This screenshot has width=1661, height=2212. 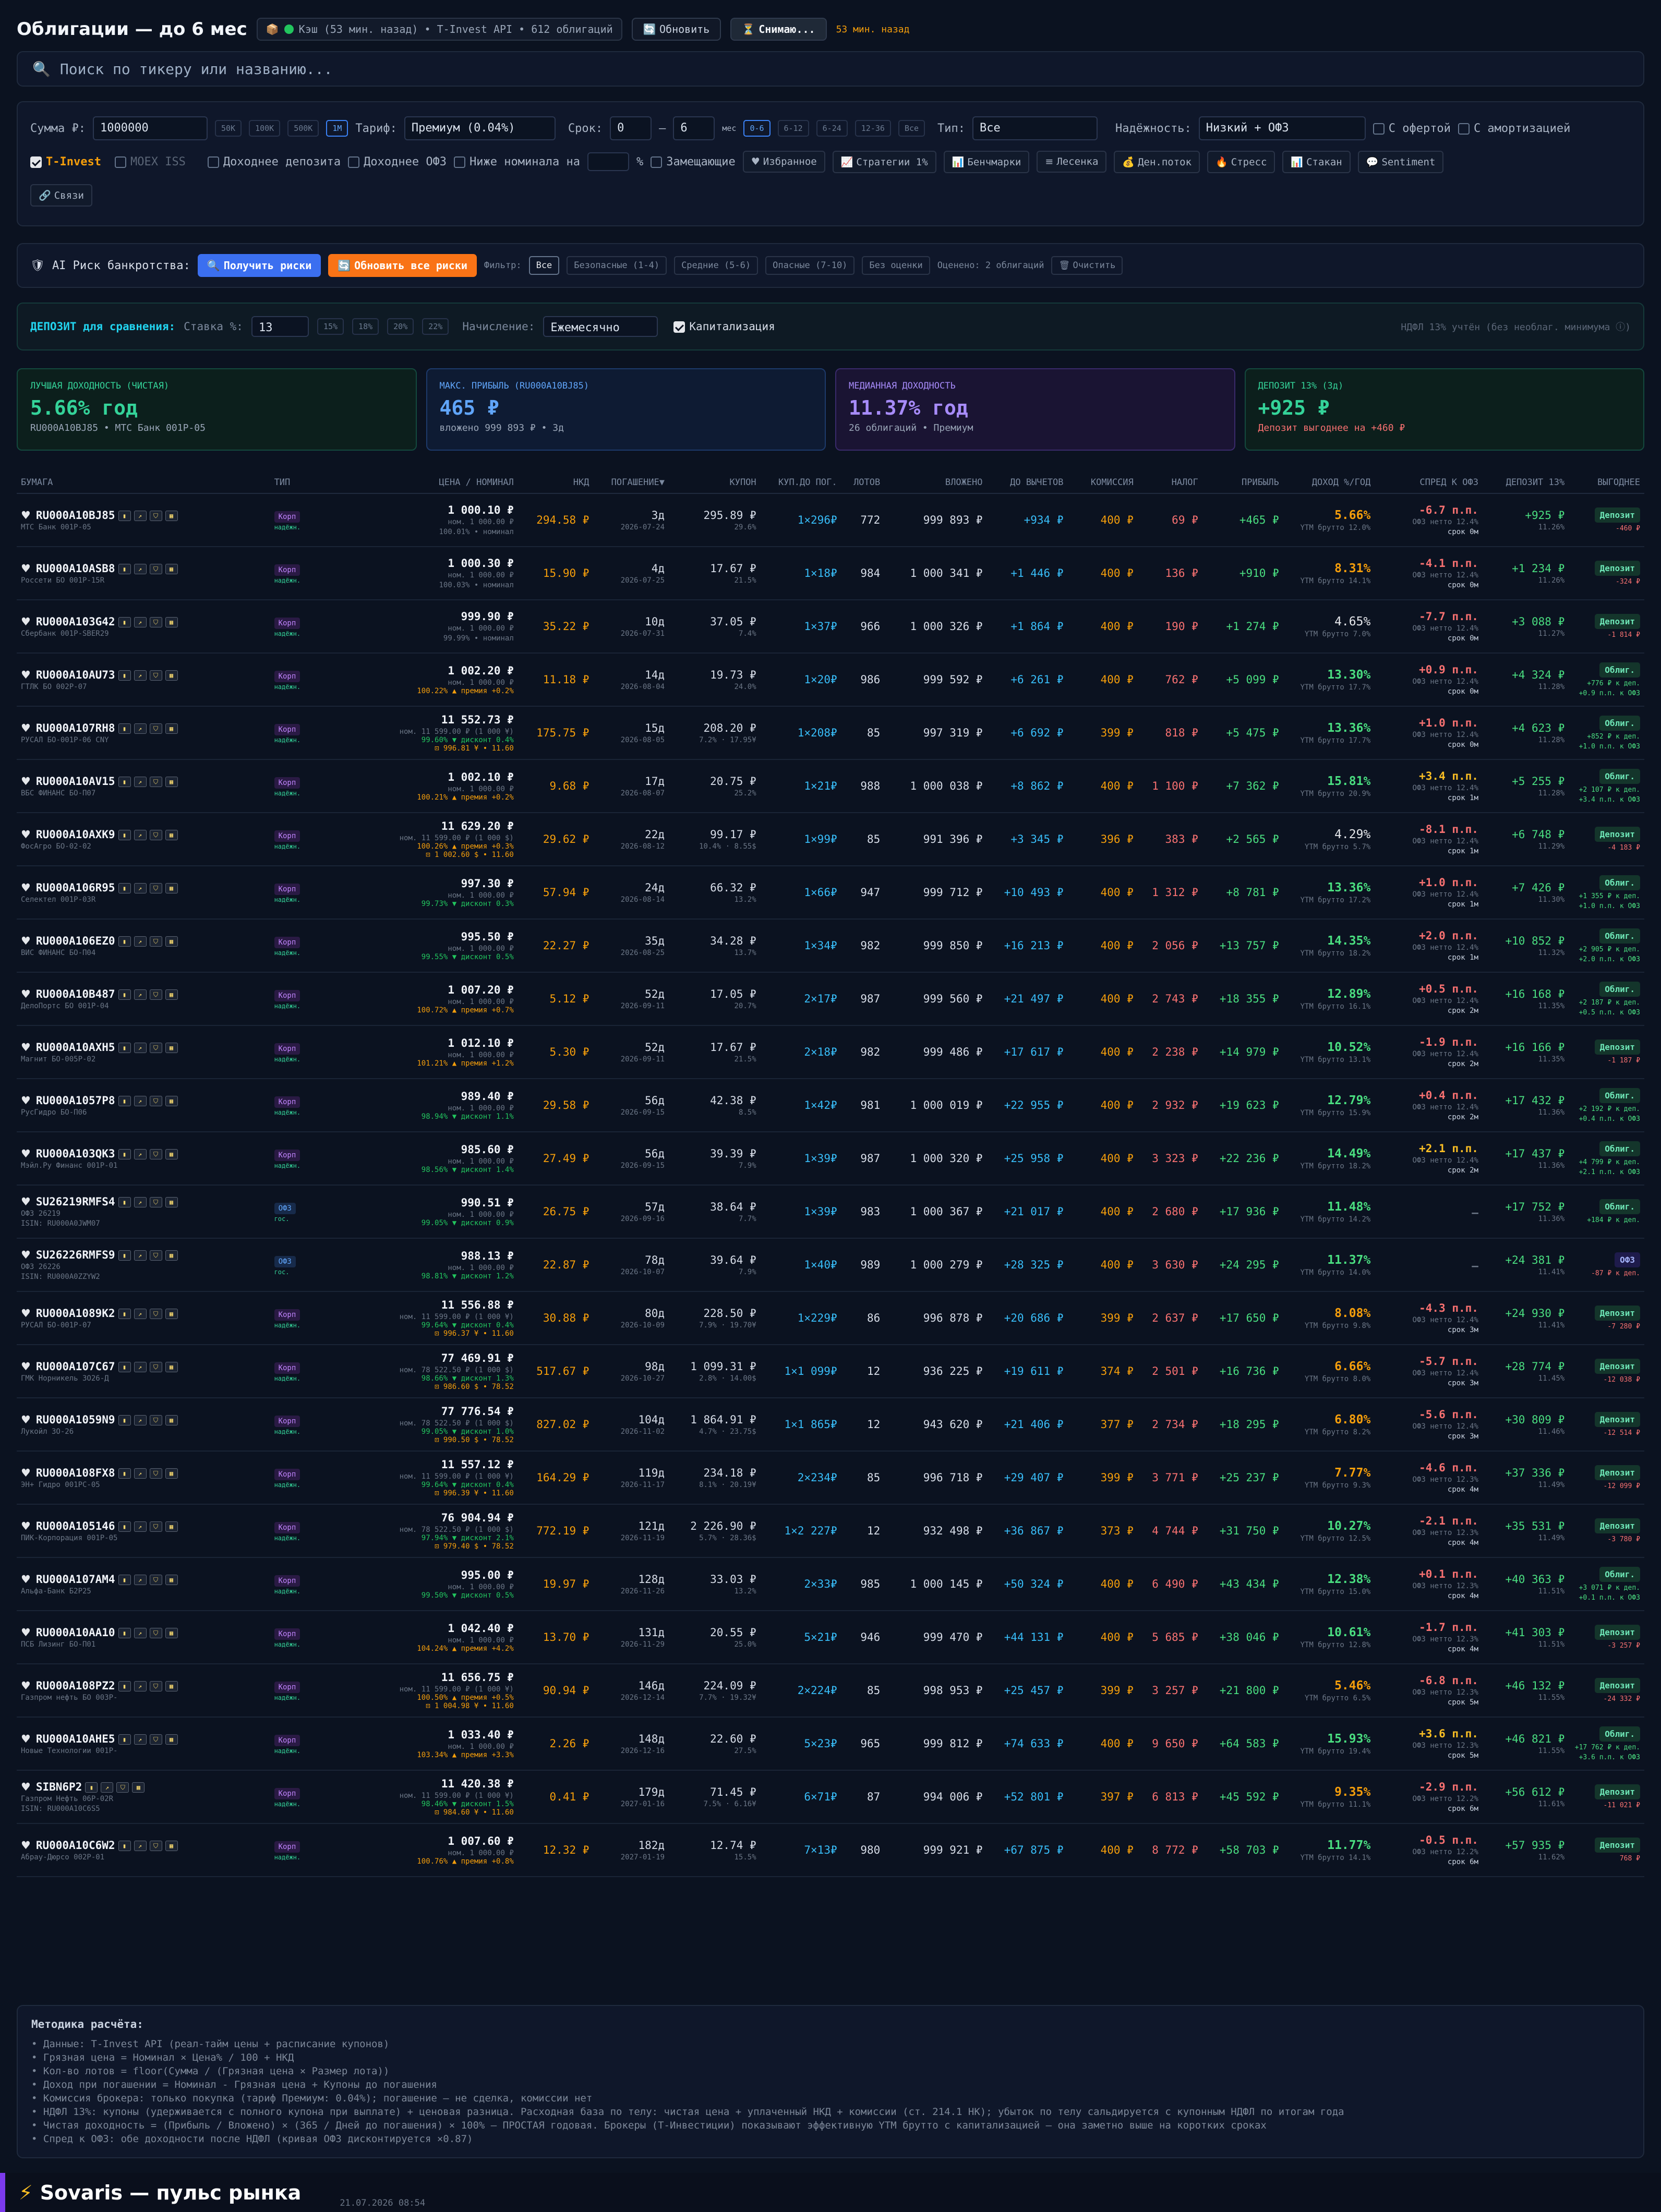 What do you see at coordinates (1525, 483) in the screenshot?
I see `column-header: ДЕПОЗИТ 13%` at bounding box center [1525, 483].